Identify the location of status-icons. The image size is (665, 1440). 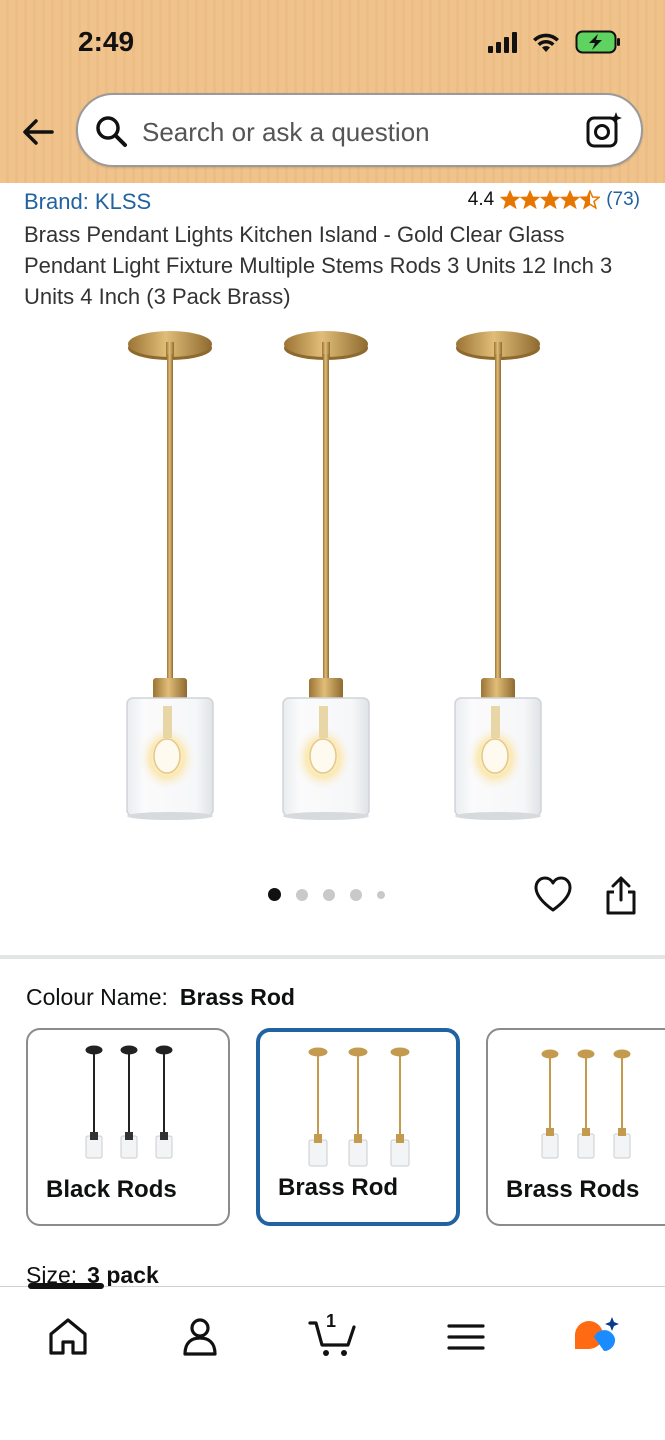
(554, 42).